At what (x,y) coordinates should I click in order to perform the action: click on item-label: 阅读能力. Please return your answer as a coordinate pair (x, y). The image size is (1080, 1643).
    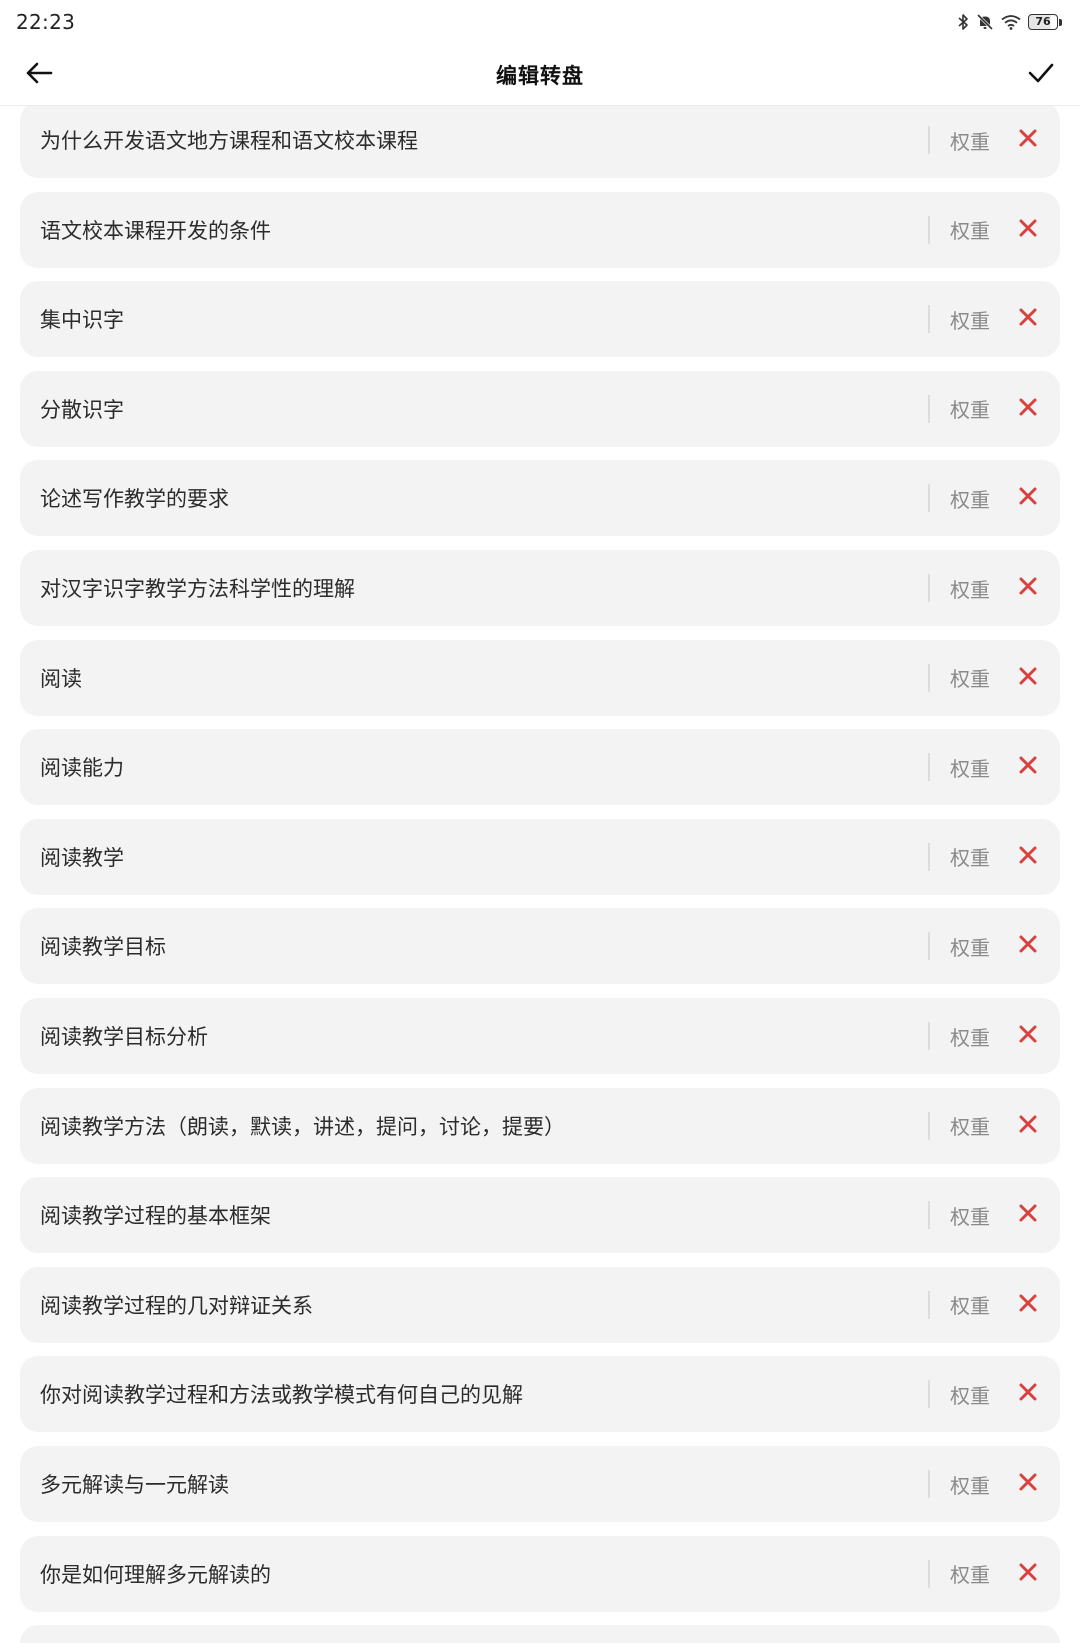
    Looking at the image, I should click on (474, 767).